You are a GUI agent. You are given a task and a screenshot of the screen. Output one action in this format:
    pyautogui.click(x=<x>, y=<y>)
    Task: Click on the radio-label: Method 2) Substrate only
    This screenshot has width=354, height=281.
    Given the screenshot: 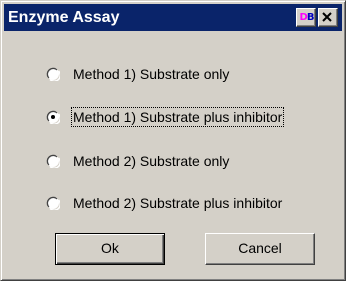 What is the action you would take?
    pyautogui.click(x=151, y=161)
    